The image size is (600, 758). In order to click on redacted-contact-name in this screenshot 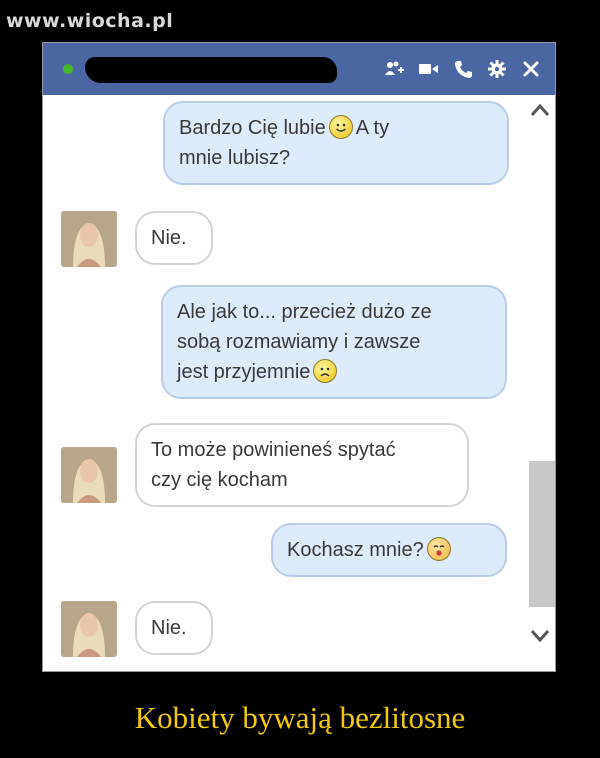, I will do `click(211, 70)`.